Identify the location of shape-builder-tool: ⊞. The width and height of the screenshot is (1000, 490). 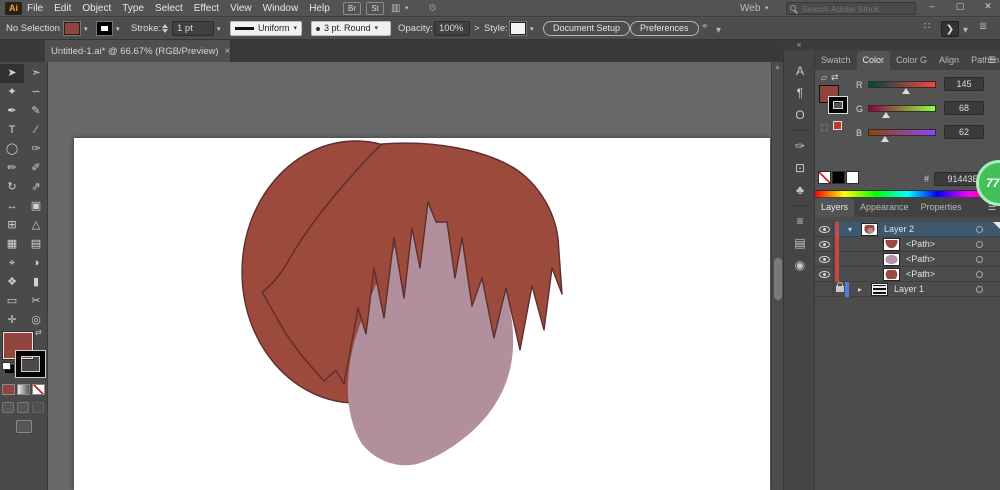
(12, 225).